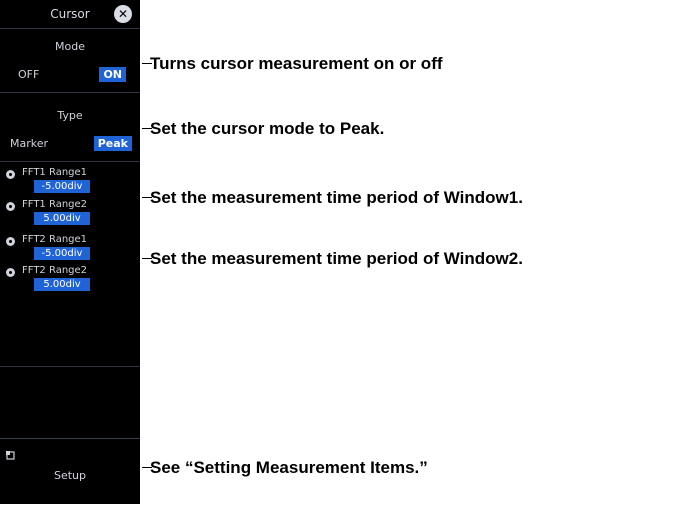 This screenshot has width=683, height=505. I want to click on mode-on-option: ON, so click(112, 74).